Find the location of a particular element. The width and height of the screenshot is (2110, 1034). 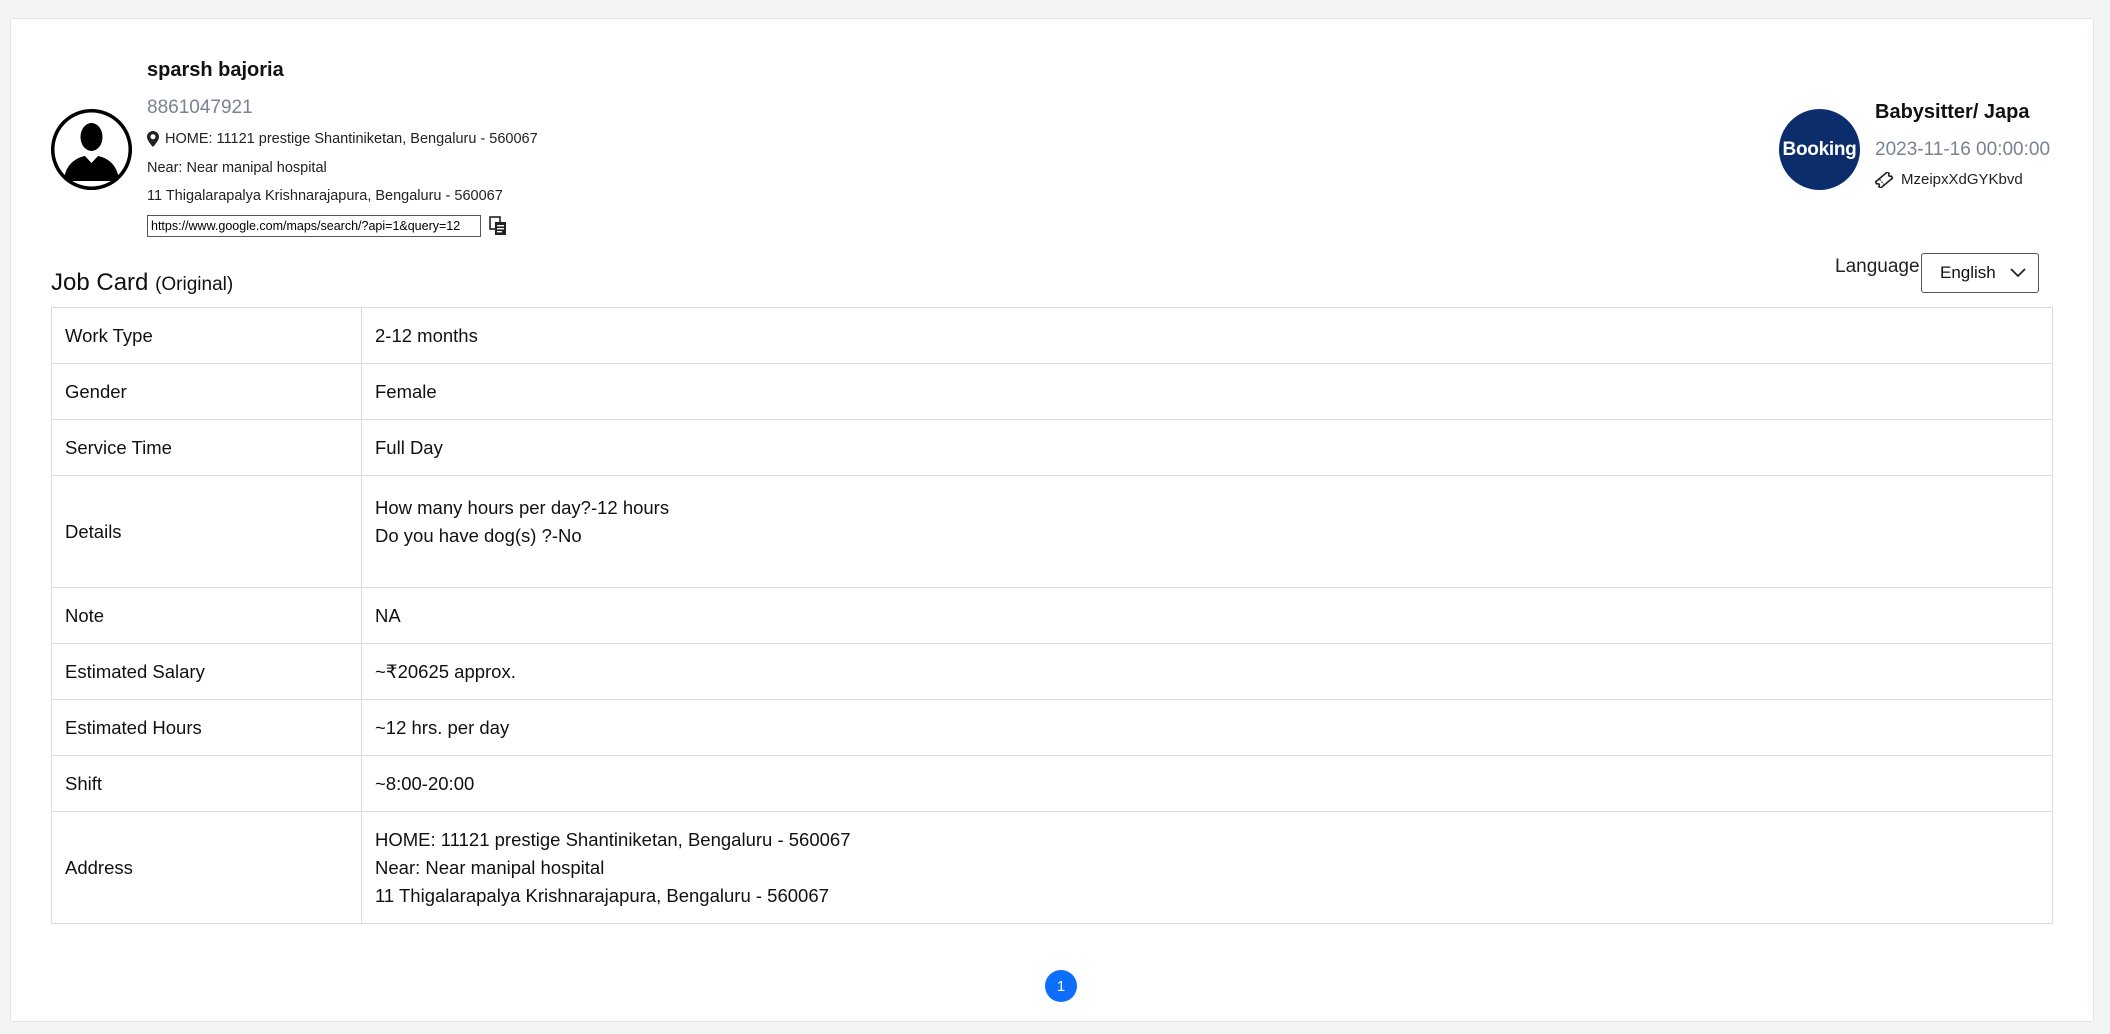

job-card-title: Job Card (Original) is located at coordinates (142, 283).